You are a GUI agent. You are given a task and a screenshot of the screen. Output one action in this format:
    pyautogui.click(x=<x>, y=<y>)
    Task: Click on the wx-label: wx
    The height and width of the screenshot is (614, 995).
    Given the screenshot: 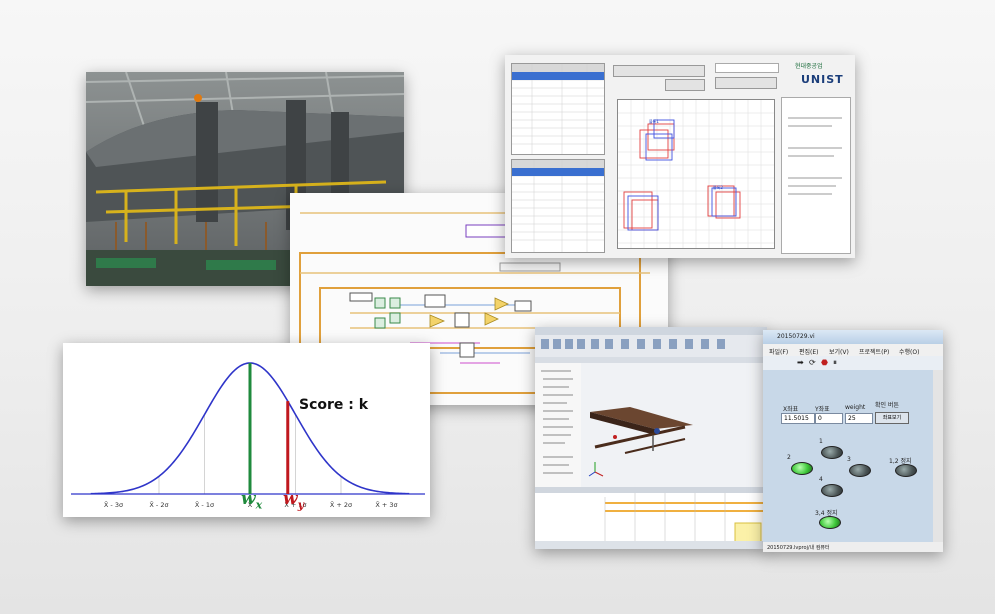 What is the action you would take?
    pyautogui.click(x=251, y=500)
    